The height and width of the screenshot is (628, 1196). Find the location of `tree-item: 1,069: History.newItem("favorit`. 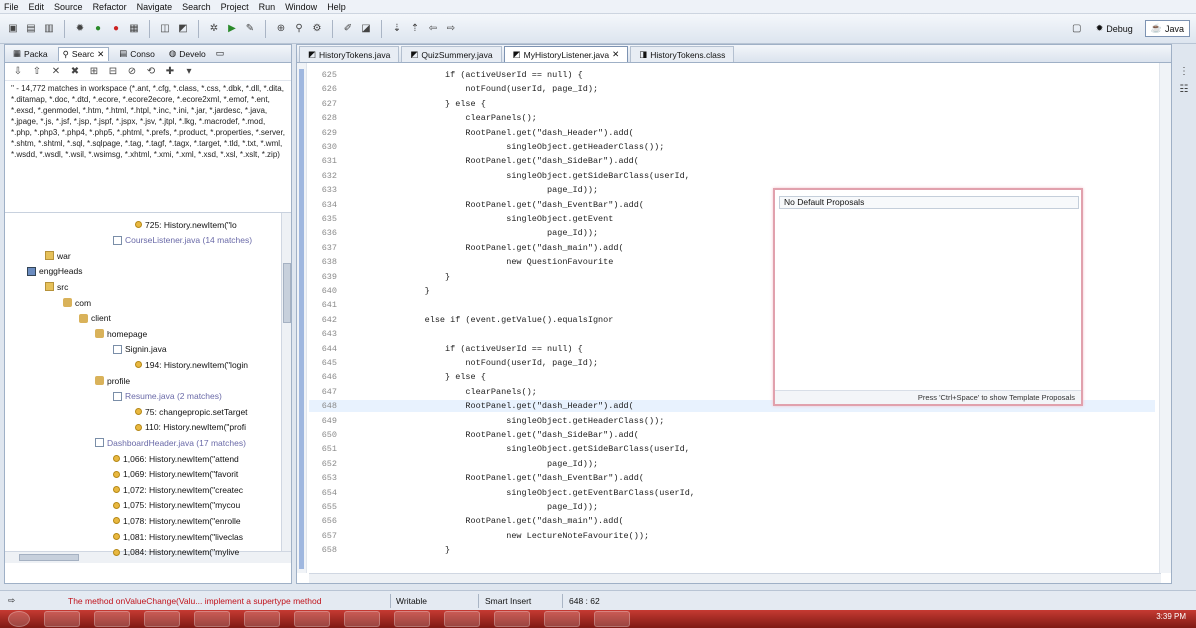

tree-item: 1,069: History.newItem("favorit is located at coordinates (175, 474).